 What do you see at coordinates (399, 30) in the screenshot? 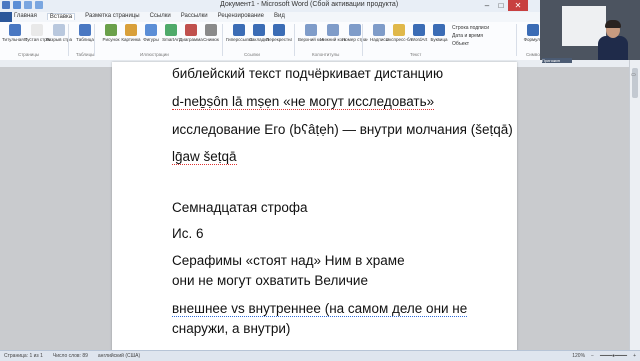
I see `quickparts-icon` at bounding box center [399, 30].